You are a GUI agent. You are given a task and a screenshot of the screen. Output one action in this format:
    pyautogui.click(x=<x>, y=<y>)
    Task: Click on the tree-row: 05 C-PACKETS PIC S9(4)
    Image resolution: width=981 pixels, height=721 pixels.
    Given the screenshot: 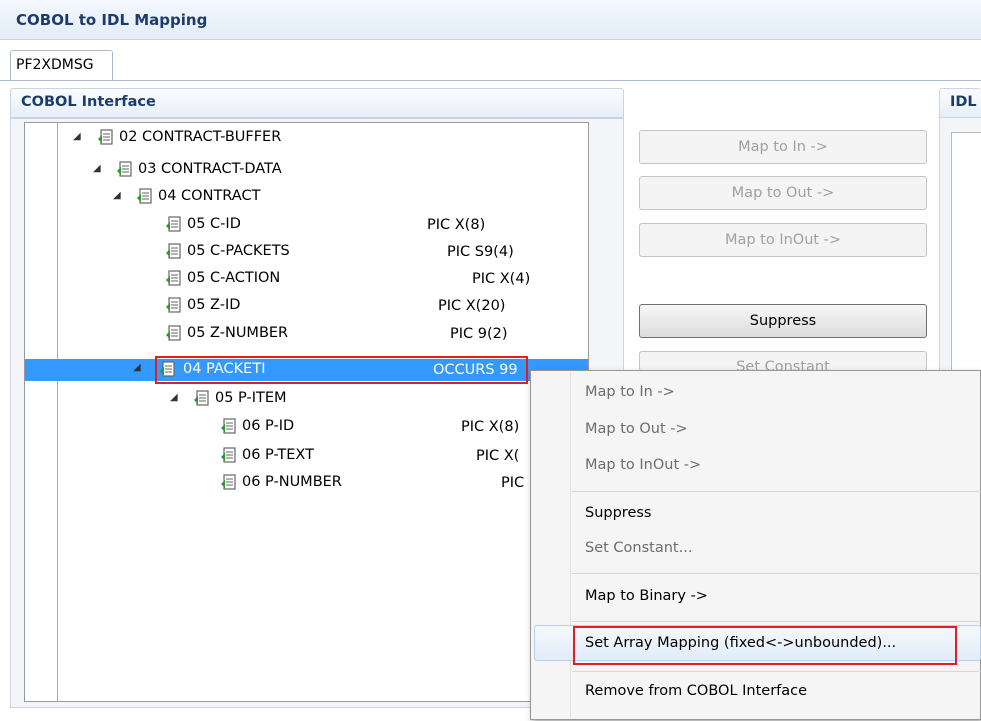 What is the action you would take?
    pyautogui.click(x=306, y=252)
    